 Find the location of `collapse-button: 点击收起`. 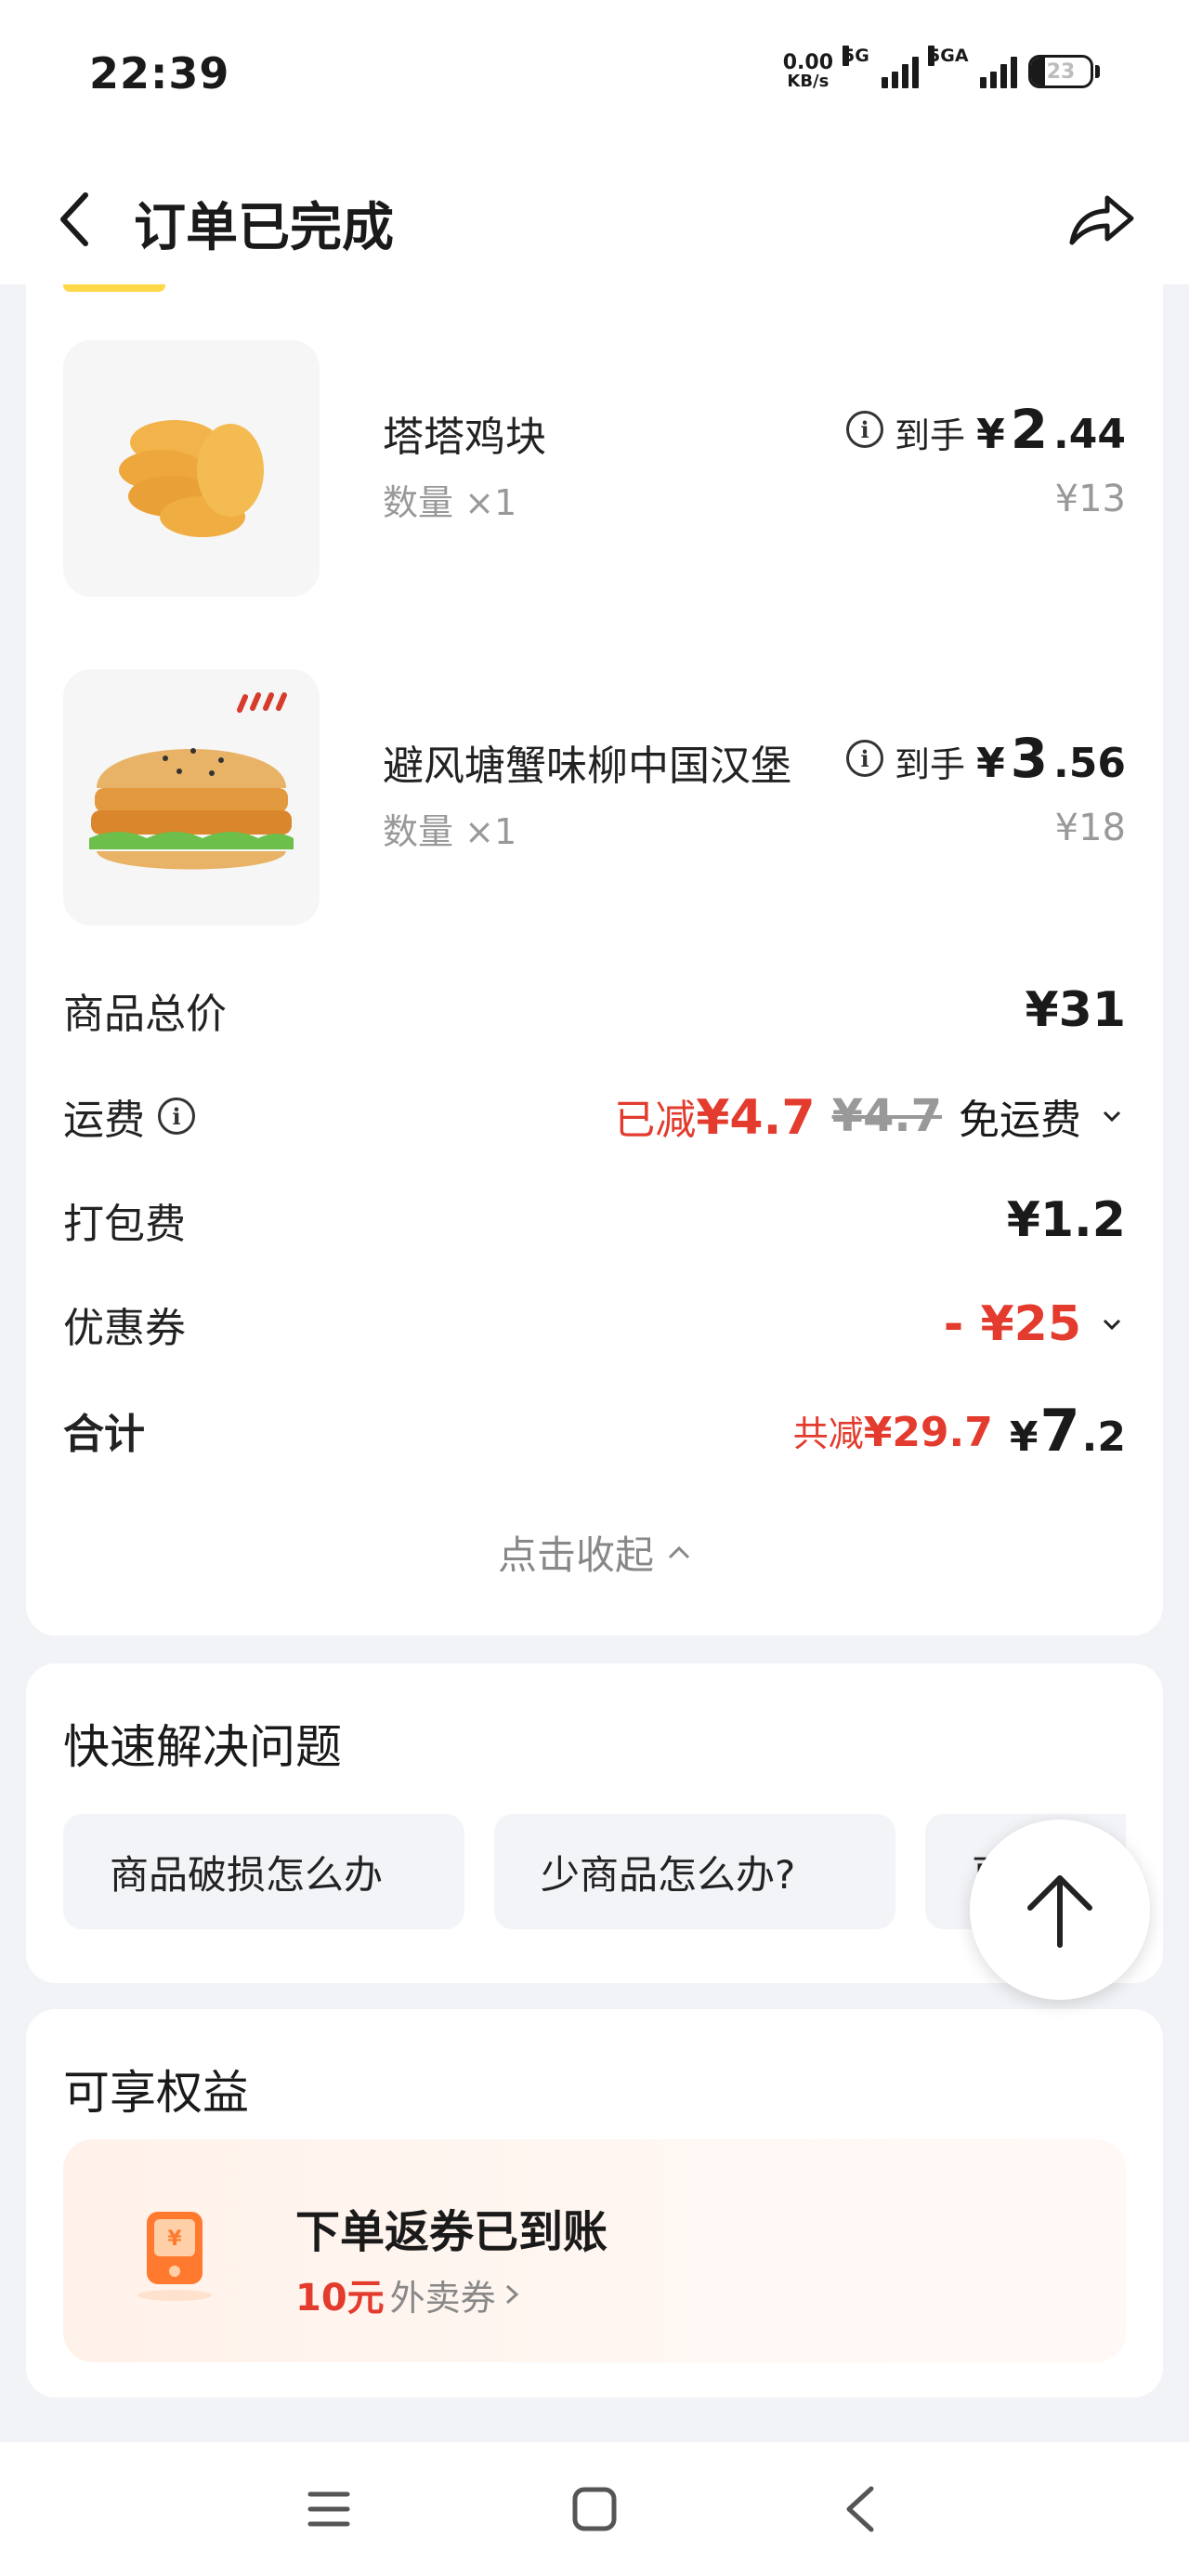

collapse-button: 点击收起 is located at coordinates (594, 1552).